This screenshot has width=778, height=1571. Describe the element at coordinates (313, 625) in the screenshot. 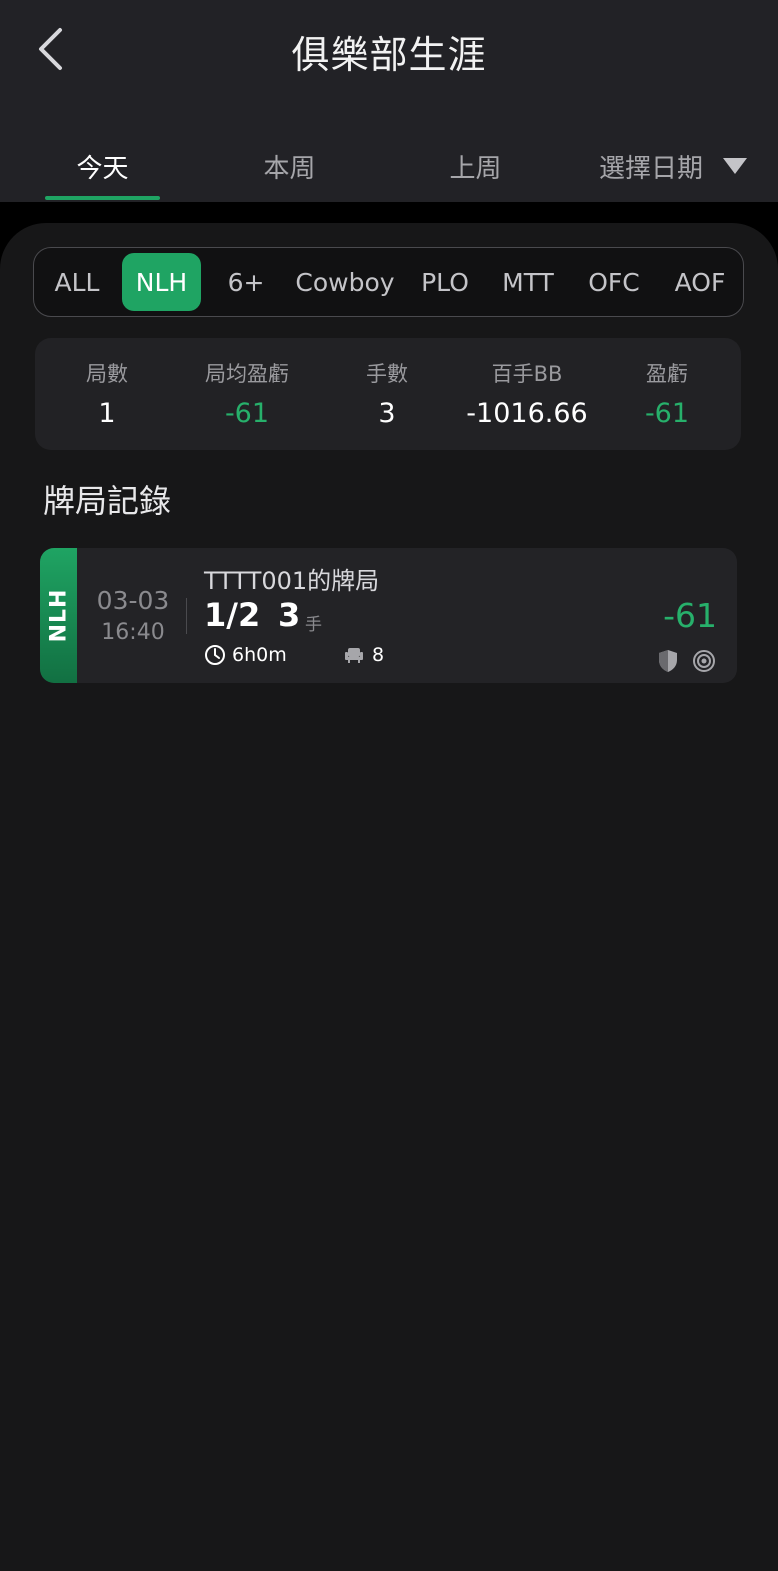

I see `record-hands-unit: 手` at that location.